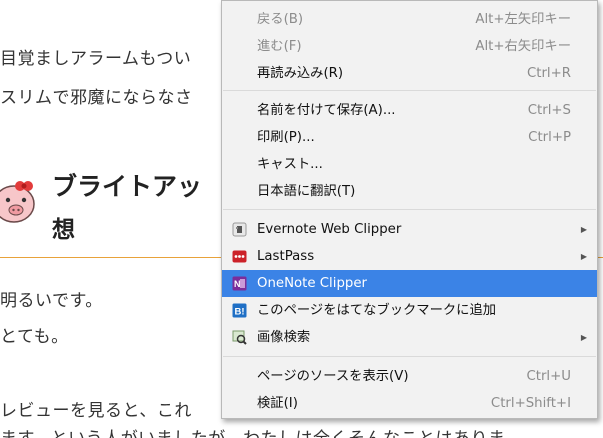 Image resolution: width=603 pixels, height=438 pixels. What do you see at coordinates (409, 19) in the screenshot?
I see `menu-item-back: 戻る(B) Alt+左矢印キー` at bounding box center [409, 19].